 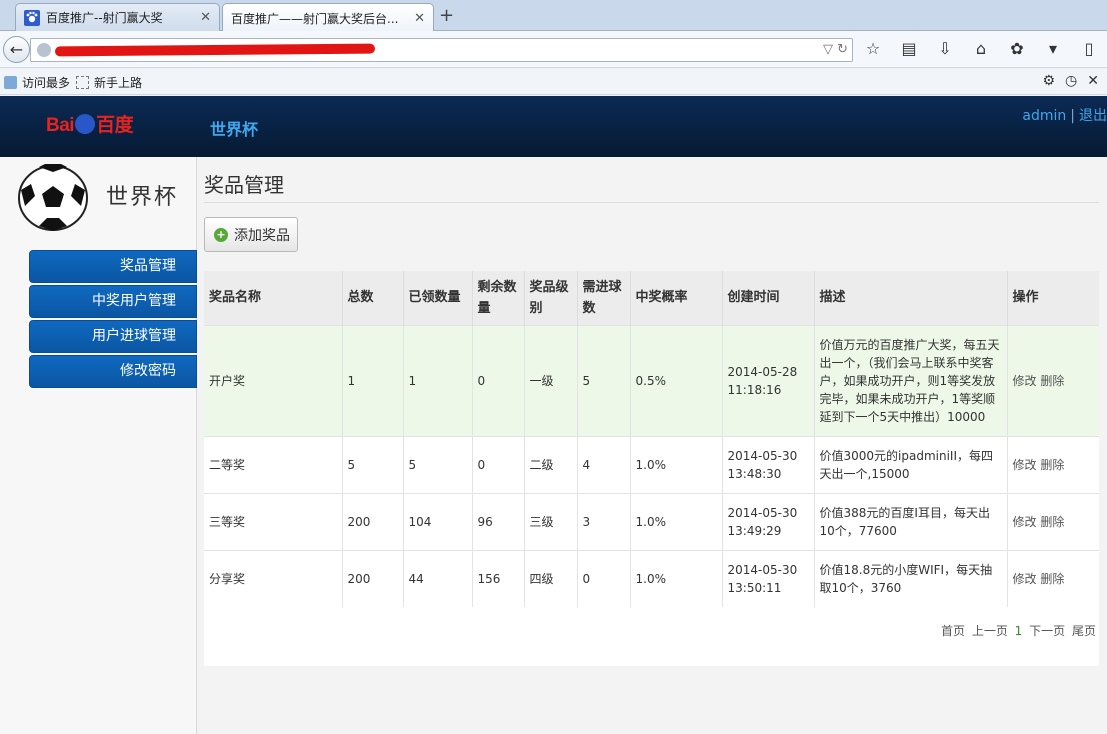 What do you see at coordinates (553, 16) in the screenshot?
I see `browser-tab-bar: 百度推广--射门赢大奖 ✕ 百度推广——射门赢大奖后台... ✕ +` at bounding box center [553, 16].